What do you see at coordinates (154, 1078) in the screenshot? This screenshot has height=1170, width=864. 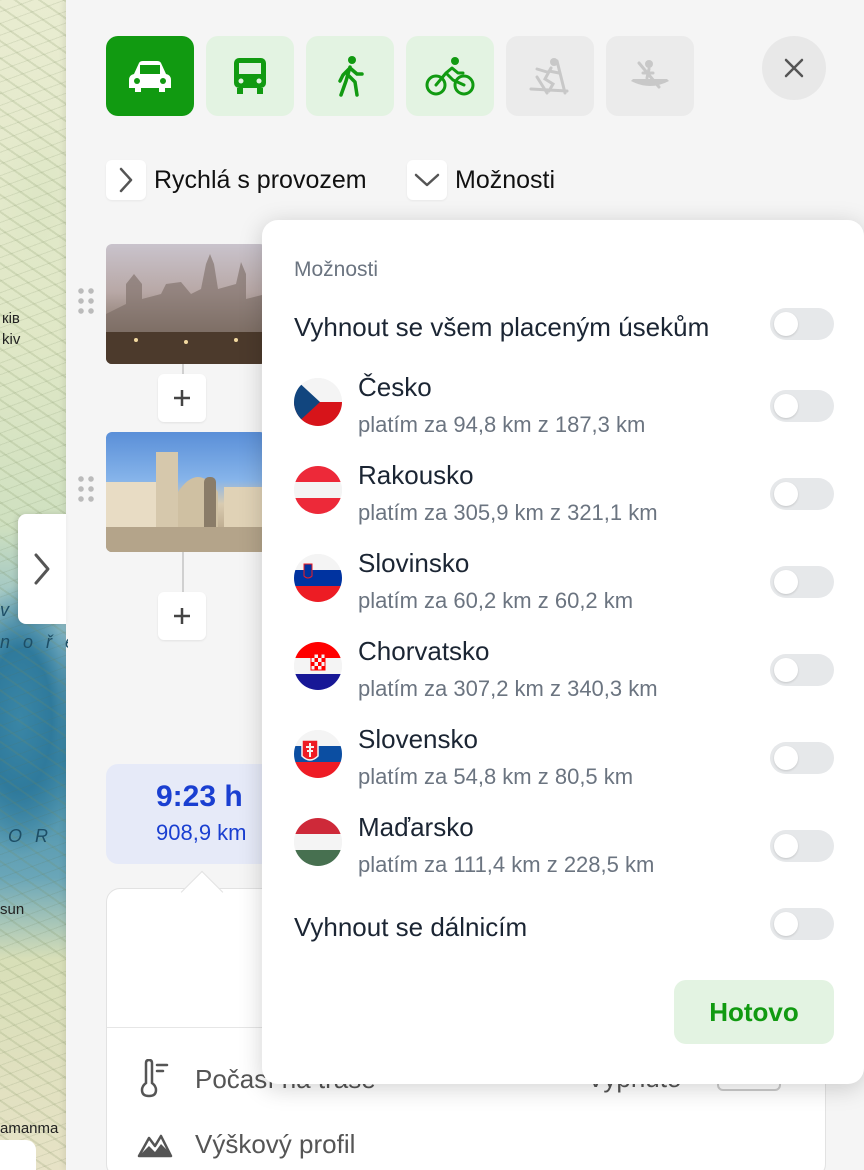 I see `thermometer-icon` at bounding box center [154, 1078].